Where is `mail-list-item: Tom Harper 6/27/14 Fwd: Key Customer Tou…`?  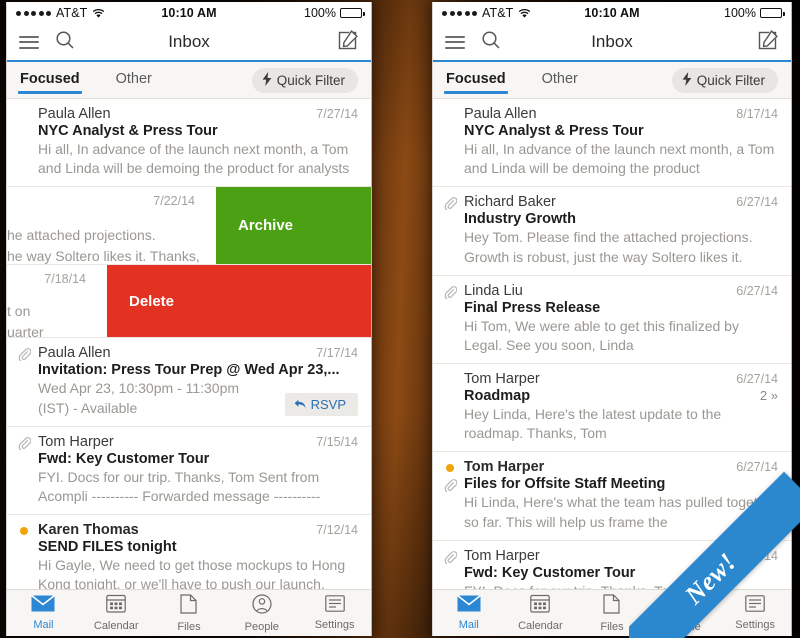 mail-list-item: Tom Harper 6/27/14 Fwd: Key Customer Tou… is located at coordinates (612, 564).